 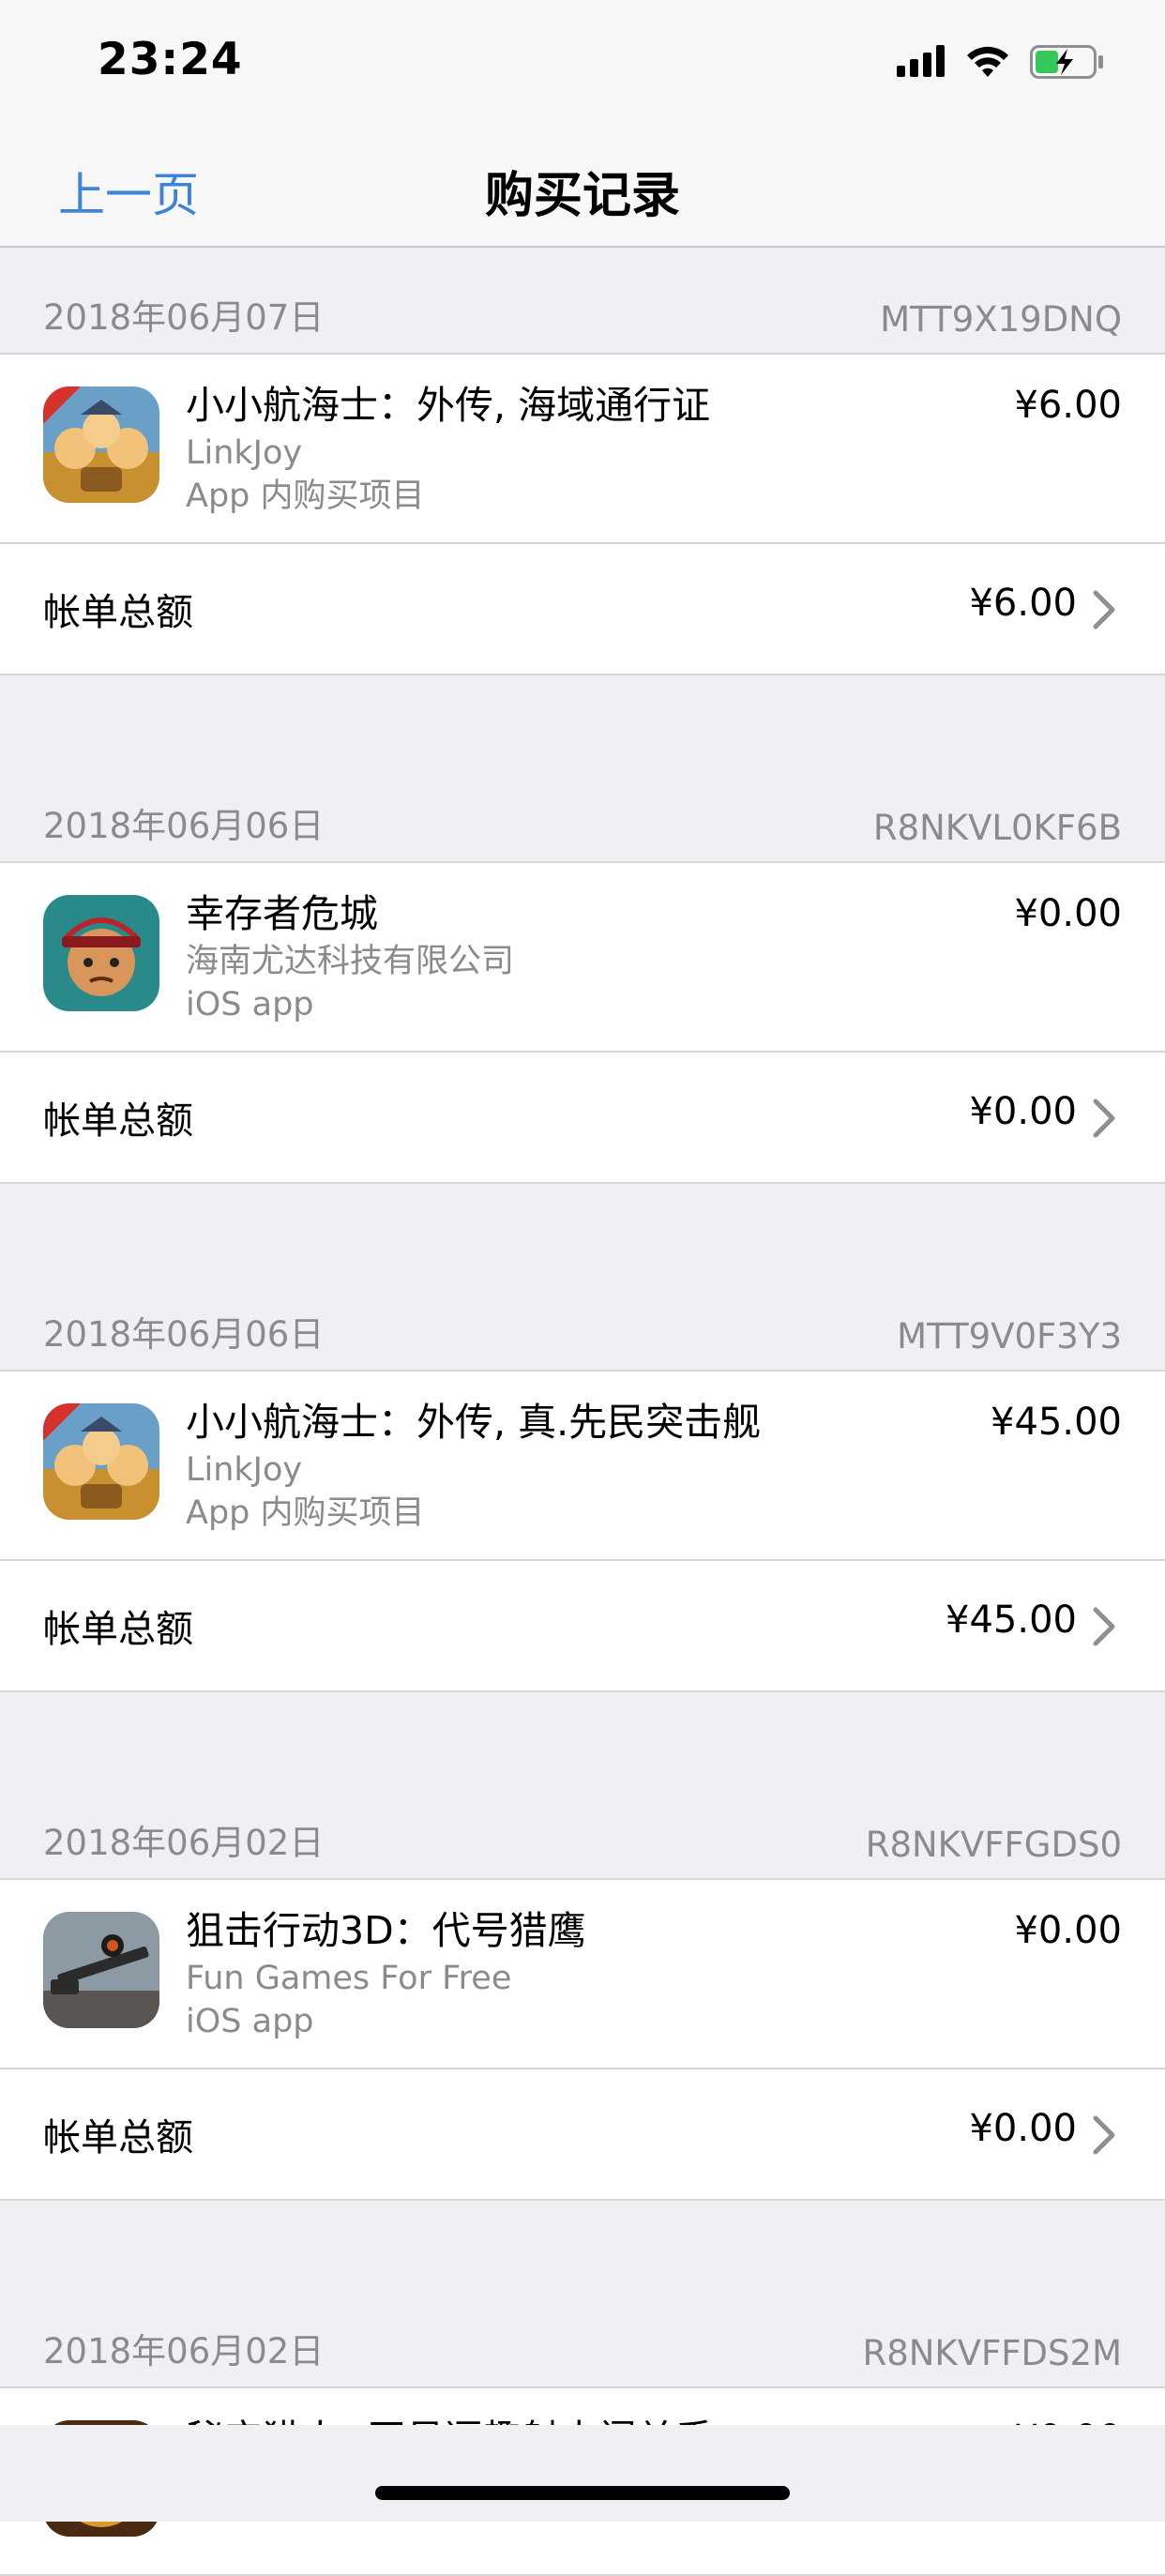 What do you see at coordinates (101, 1970) in the screenshot?
I see `sniper-game-icon` at bounding box center [101, 1970].